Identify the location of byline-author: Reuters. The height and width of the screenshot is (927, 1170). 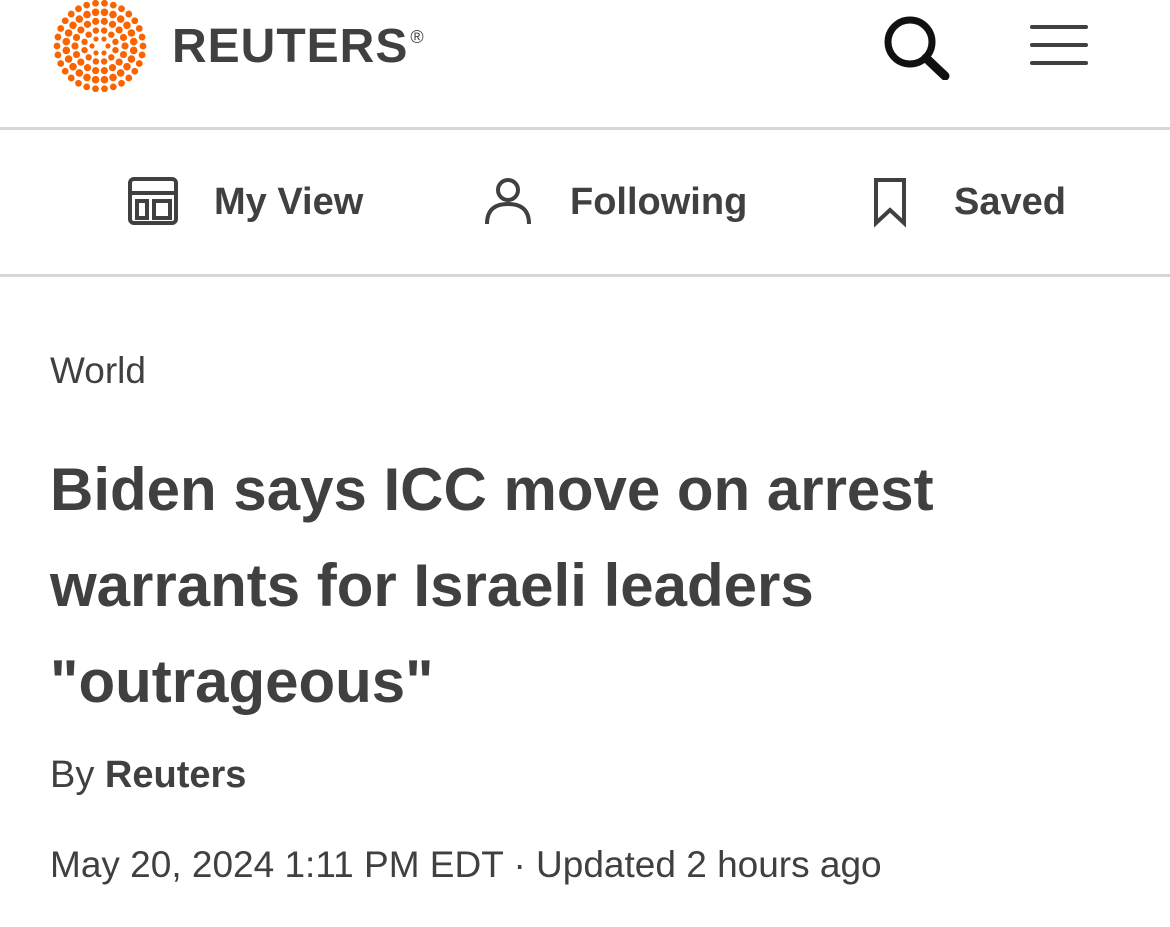
(176, 775).